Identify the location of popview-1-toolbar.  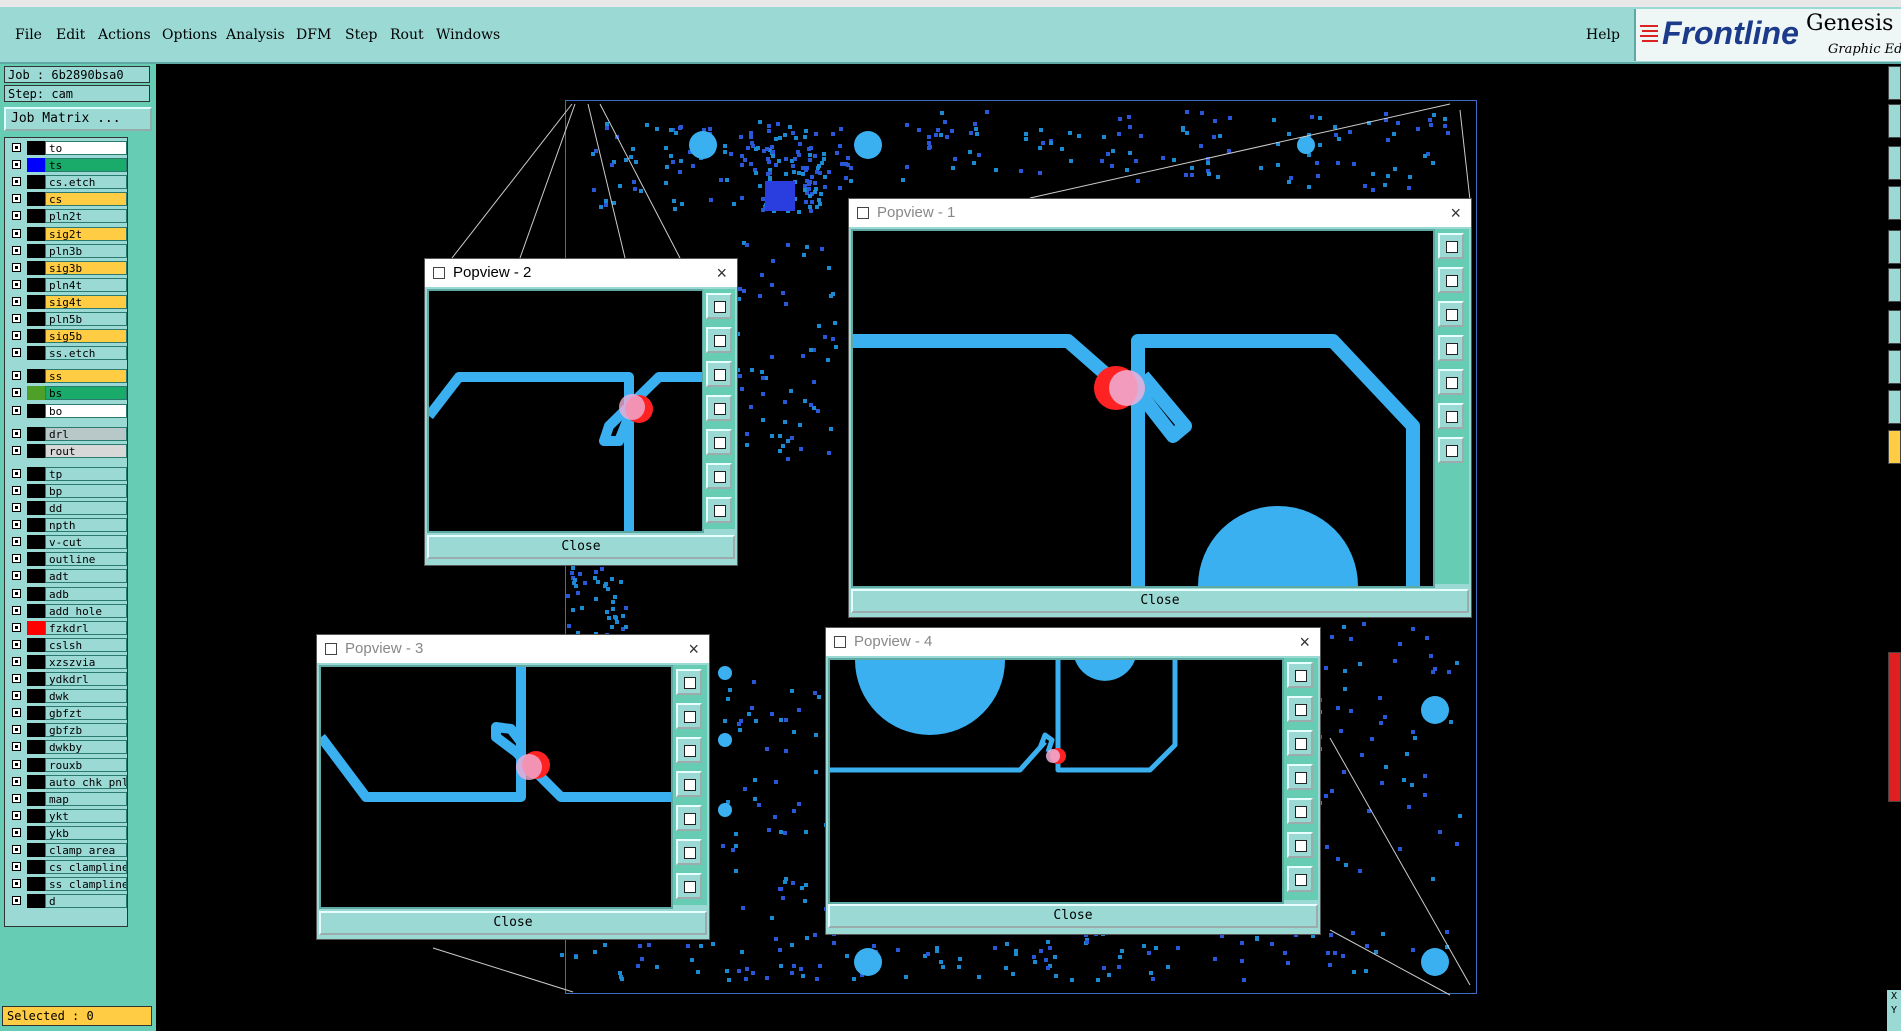
(1452, 406).